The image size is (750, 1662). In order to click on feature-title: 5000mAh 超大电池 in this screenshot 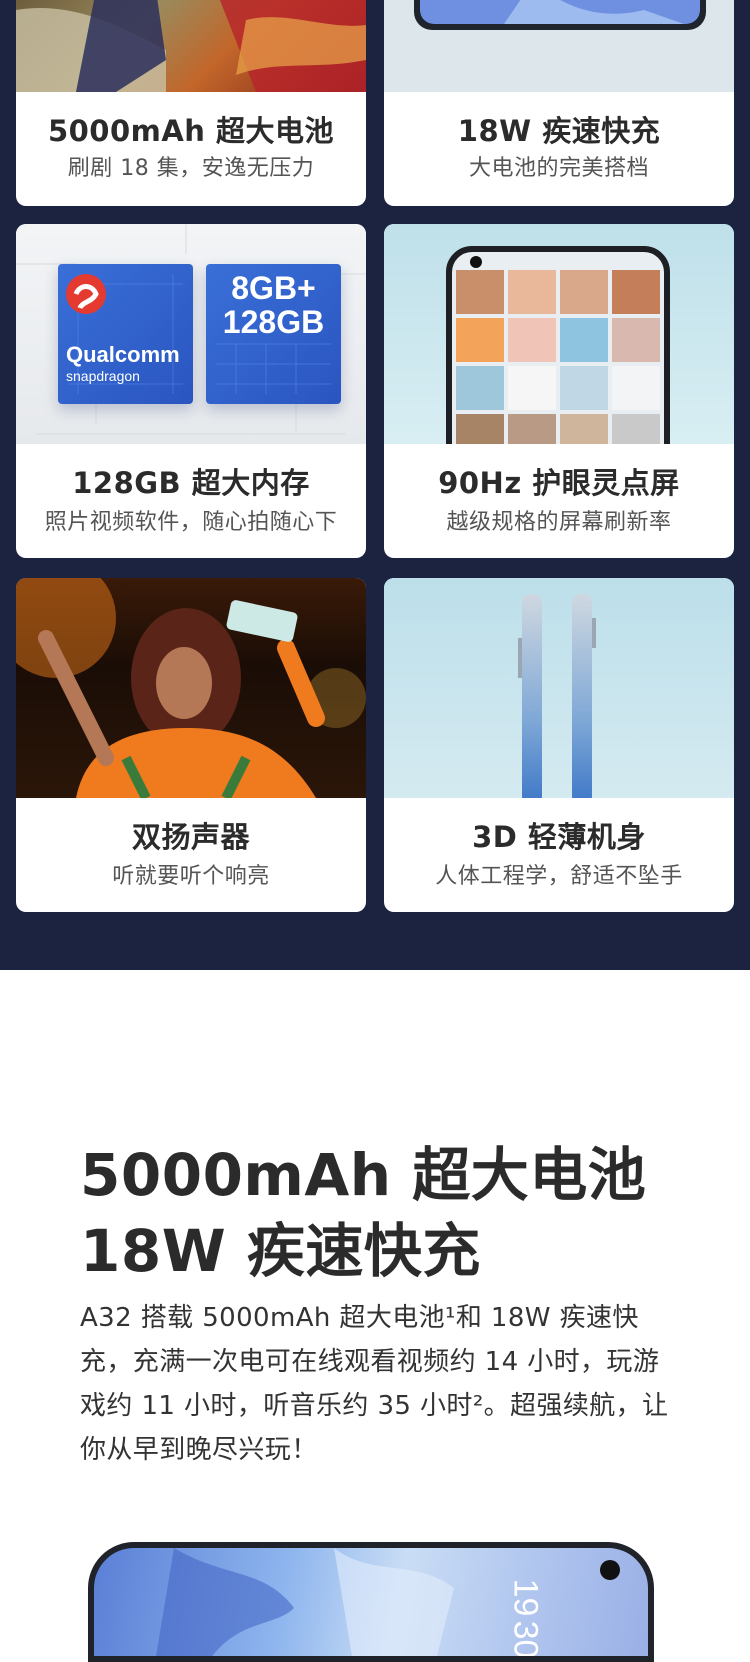, I will do `click(191, 131)`.